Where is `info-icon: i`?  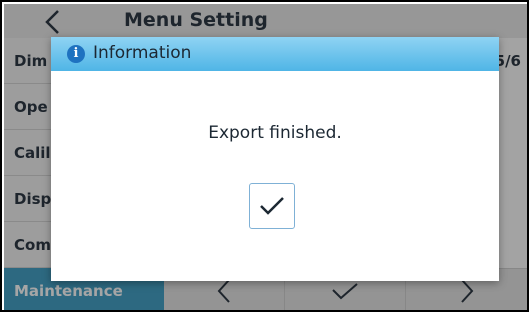
info-icon: i is located at coordinates (76, 54).